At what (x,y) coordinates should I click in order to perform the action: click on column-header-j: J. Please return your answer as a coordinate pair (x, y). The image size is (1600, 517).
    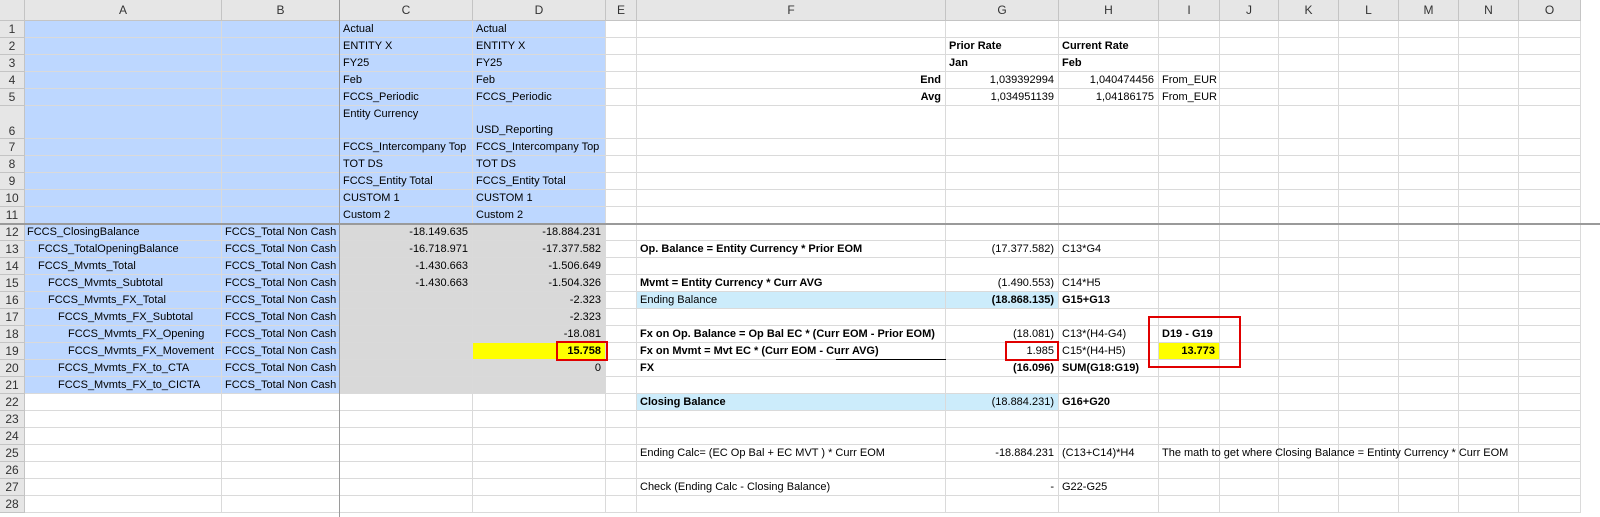
    Looking at the image, I should click on (1249, 10).